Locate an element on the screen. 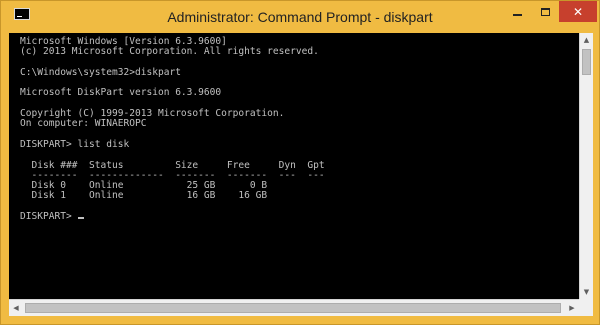 This screenshot has width=600, height=325. console-line: On computer: WINAEROPC is located at coordinates (83, 124).